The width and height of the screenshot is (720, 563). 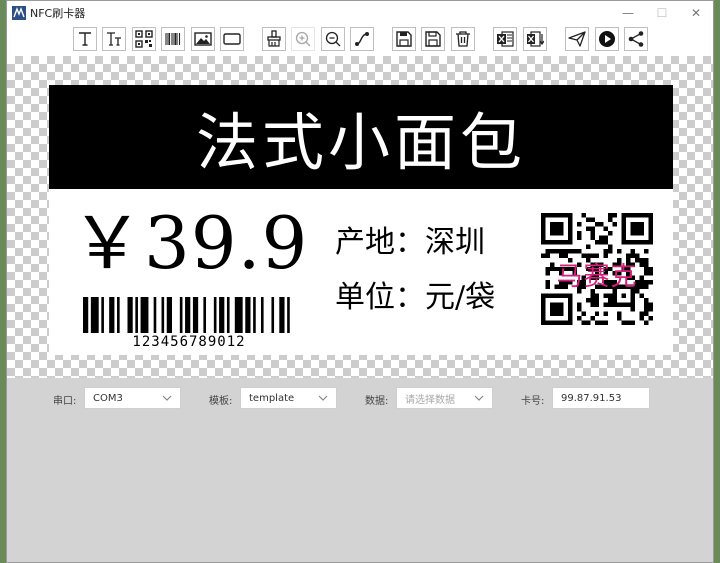 I want to click on rectangle-tool-button, so click(x=232, y=39).